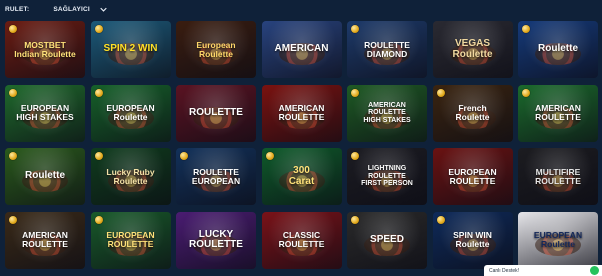 The height and width of the screenshot is (276, 602). I want to click on game-title: VEGAS Roulette, so click(472, 49).